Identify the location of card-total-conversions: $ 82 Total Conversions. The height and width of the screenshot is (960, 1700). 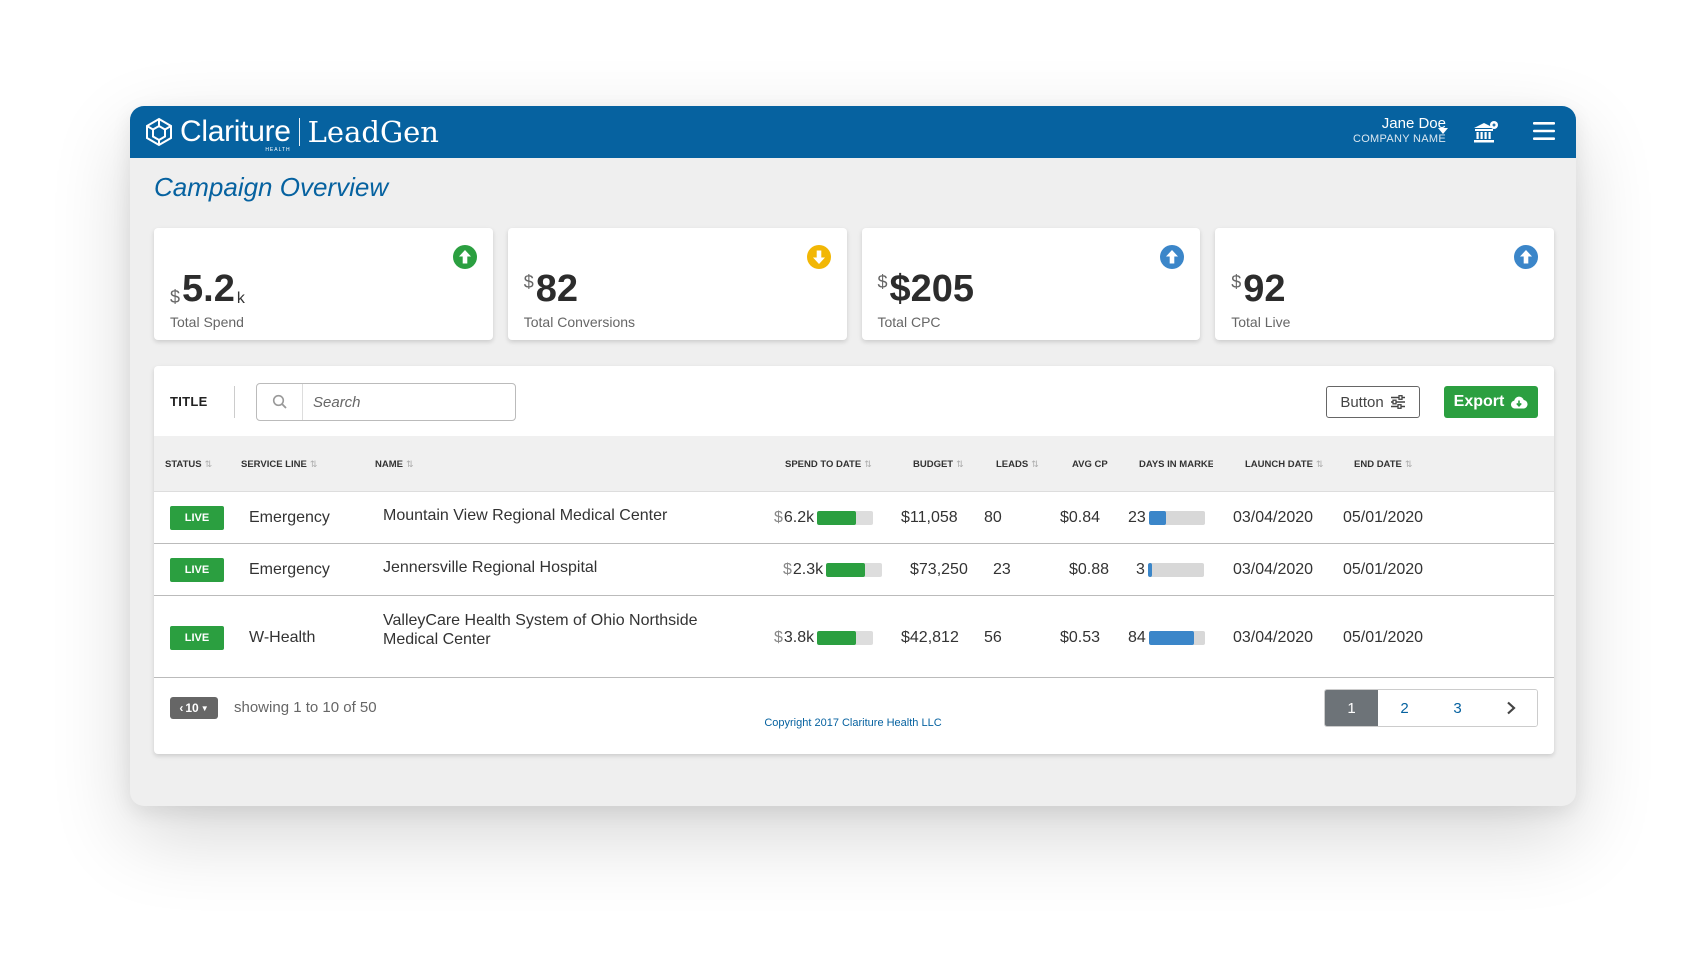
(677, 284).